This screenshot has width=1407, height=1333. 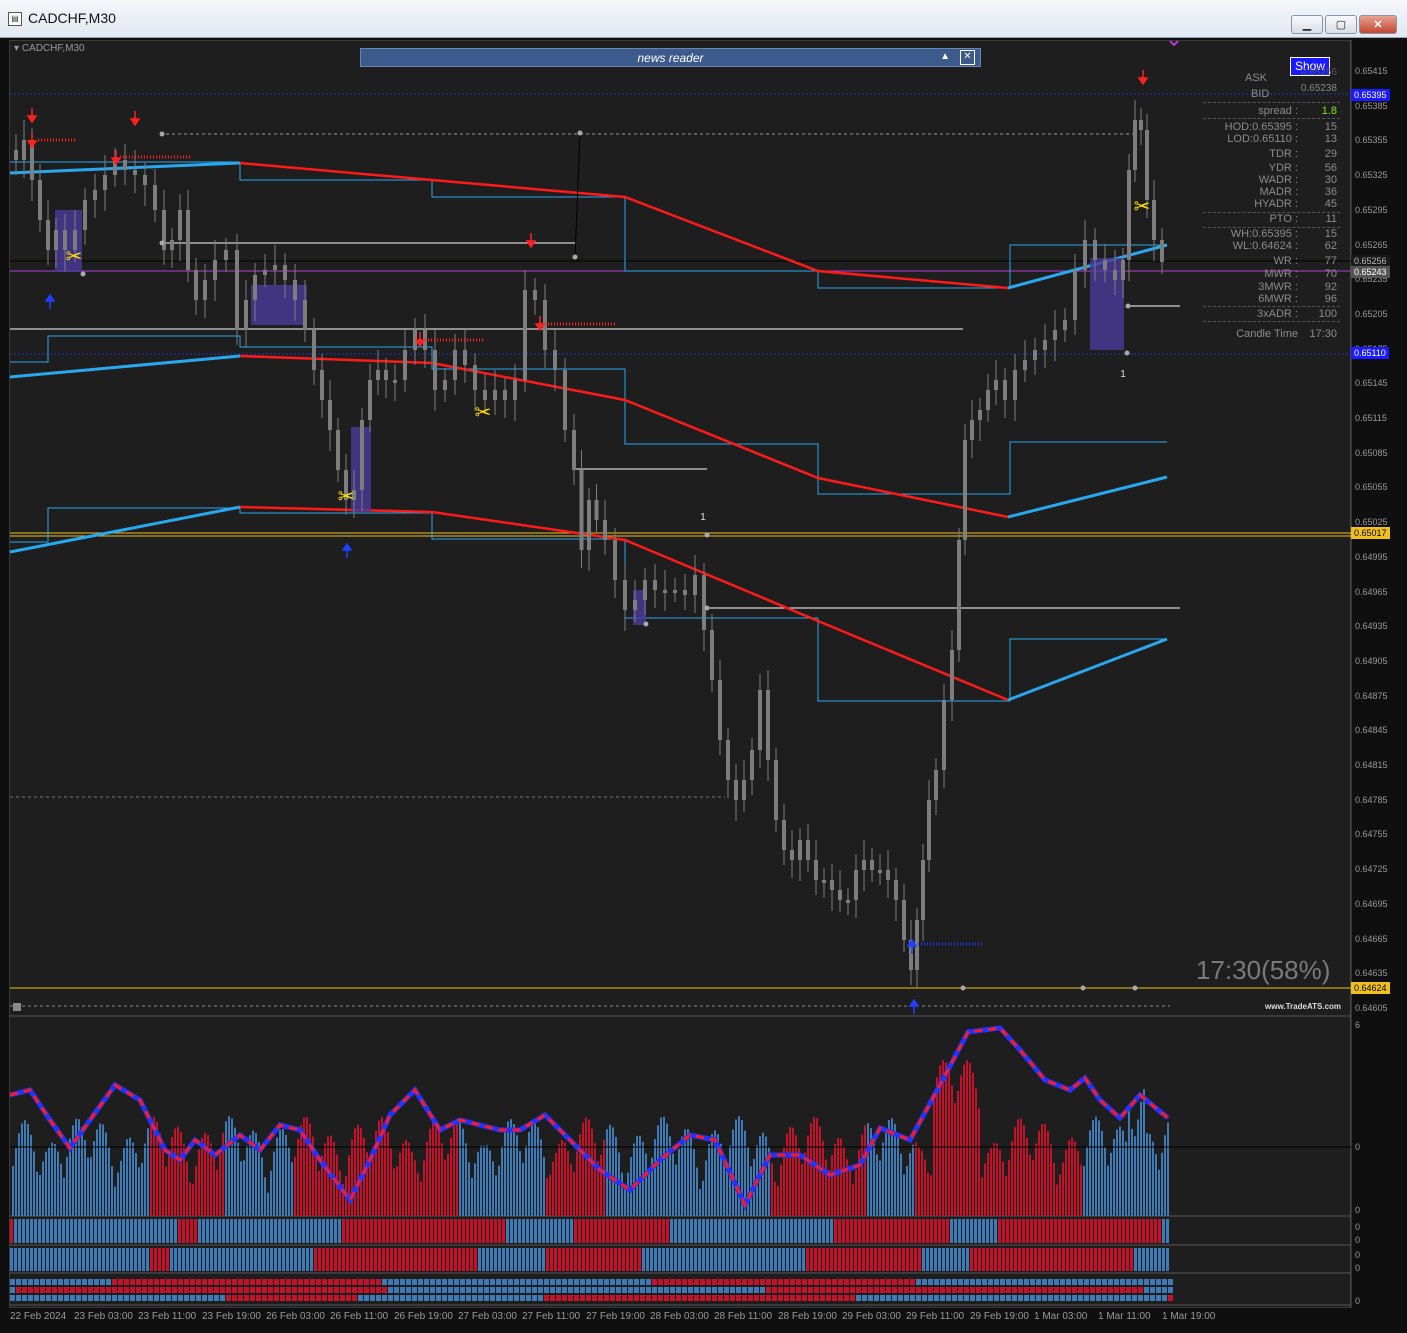 What do you see at coordinates (50, 301) in the screenshot?
I see `buy-arrow-icon` at bounding box center [50, 301].